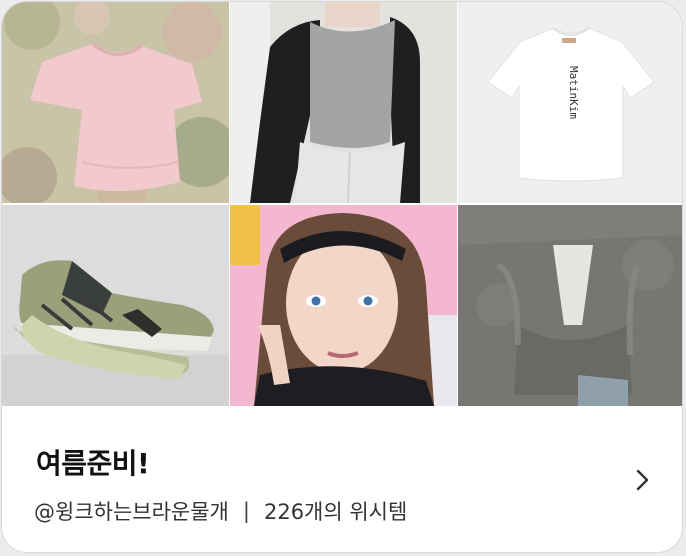 This screenshot has height=556, width=686. What do you see at coordinates (131, 511) in the screenshot?
I see `owner-handle: @윙크하는브라운물개` at bounding box center [131, 511].